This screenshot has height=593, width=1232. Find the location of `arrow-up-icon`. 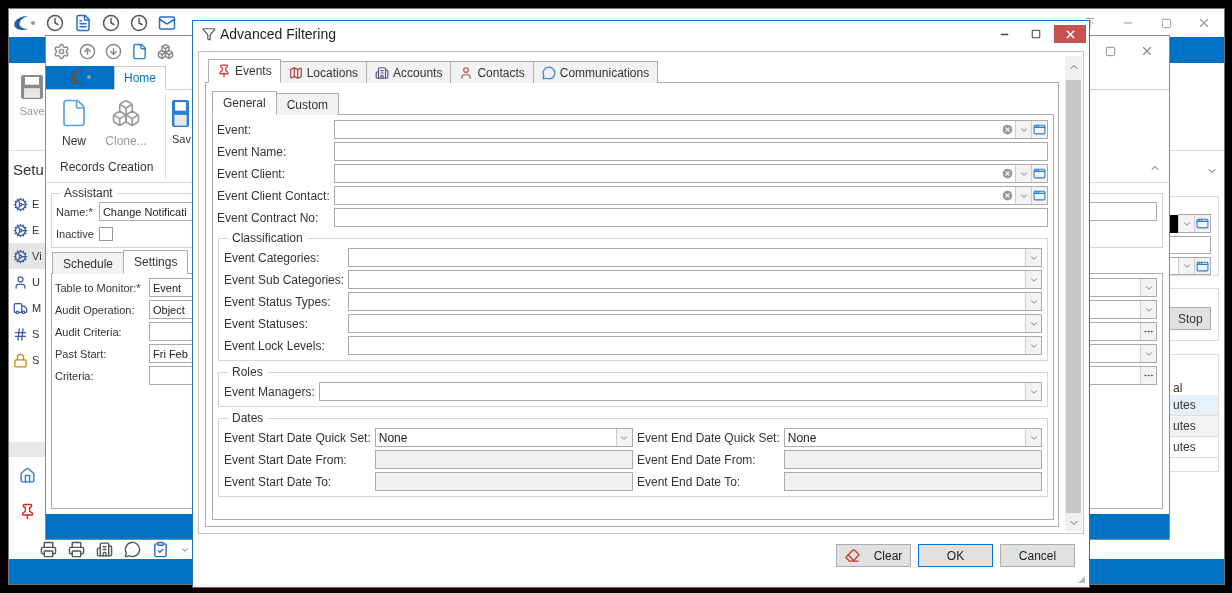

arrow-up-icon is located at coordinates (87, 51).